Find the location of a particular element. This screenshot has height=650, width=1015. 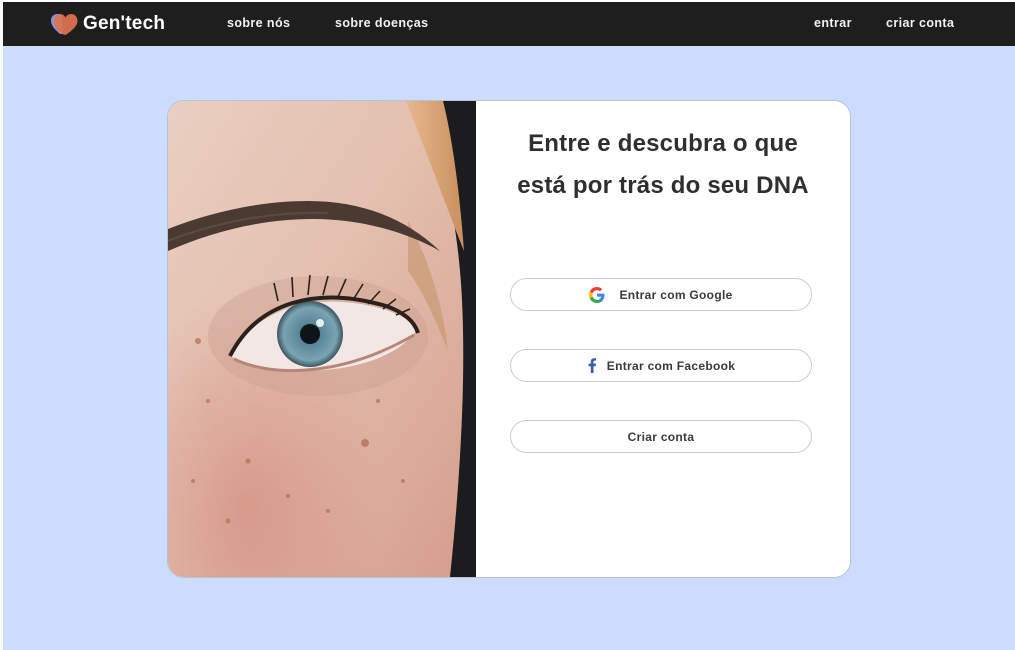

facebook-login-label: Entrar com Facebook is located at coordinates (671, 365).